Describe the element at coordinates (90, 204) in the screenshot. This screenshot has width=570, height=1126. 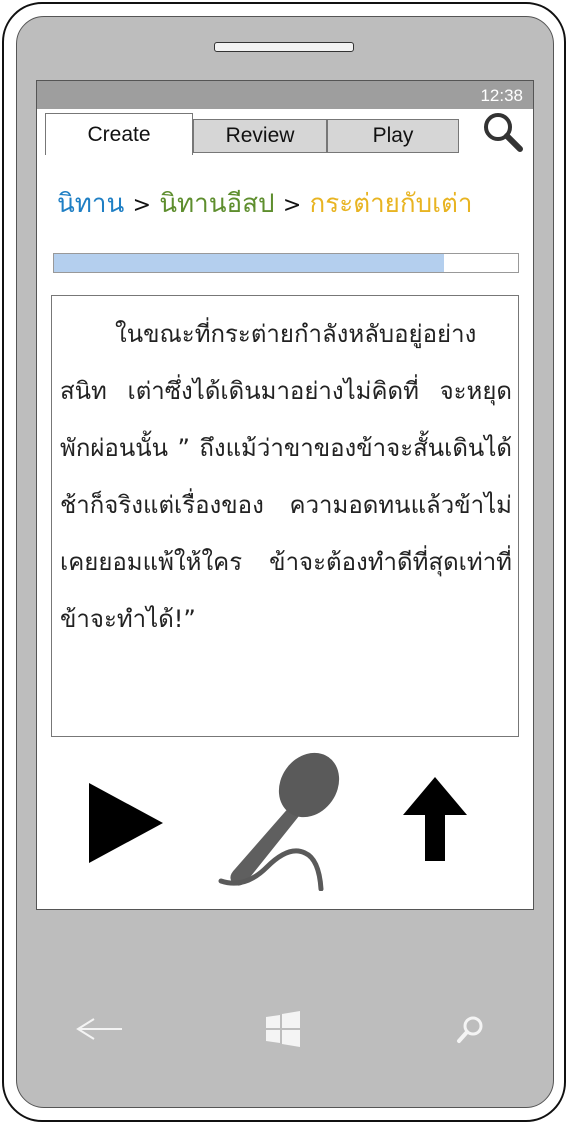
I see `breadcrumb-item-tales: นิทาน` at that location.